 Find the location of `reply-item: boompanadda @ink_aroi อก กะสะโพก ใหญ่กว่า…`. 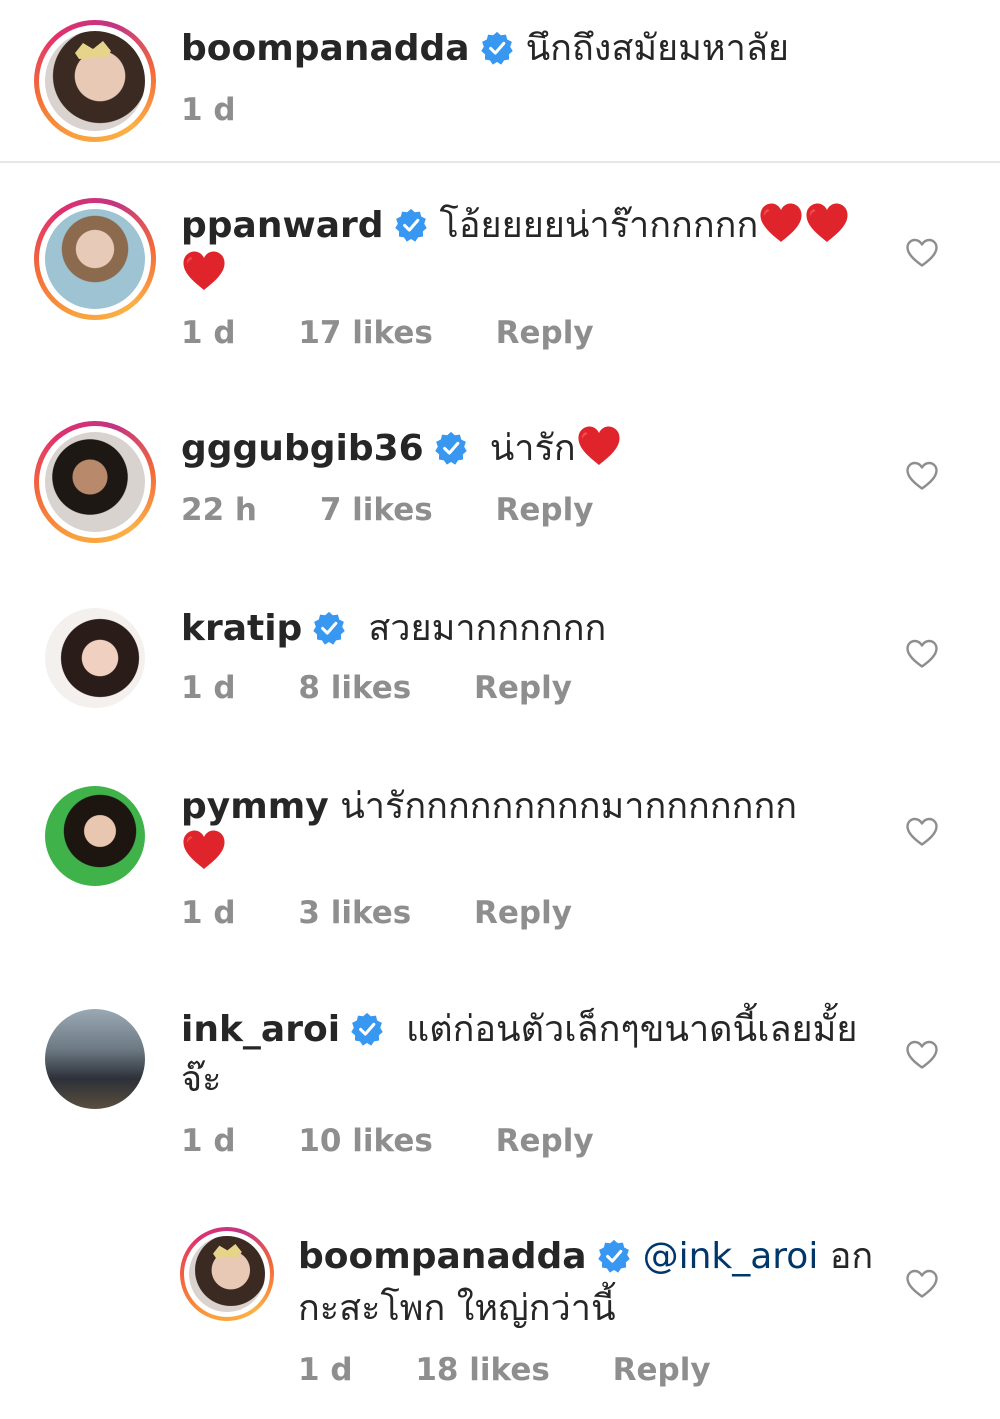

reply-item: boompanadda @ink_aroi อก กะสะโพก ใหญ่กว่า… is located at coordinates (500, 1319).